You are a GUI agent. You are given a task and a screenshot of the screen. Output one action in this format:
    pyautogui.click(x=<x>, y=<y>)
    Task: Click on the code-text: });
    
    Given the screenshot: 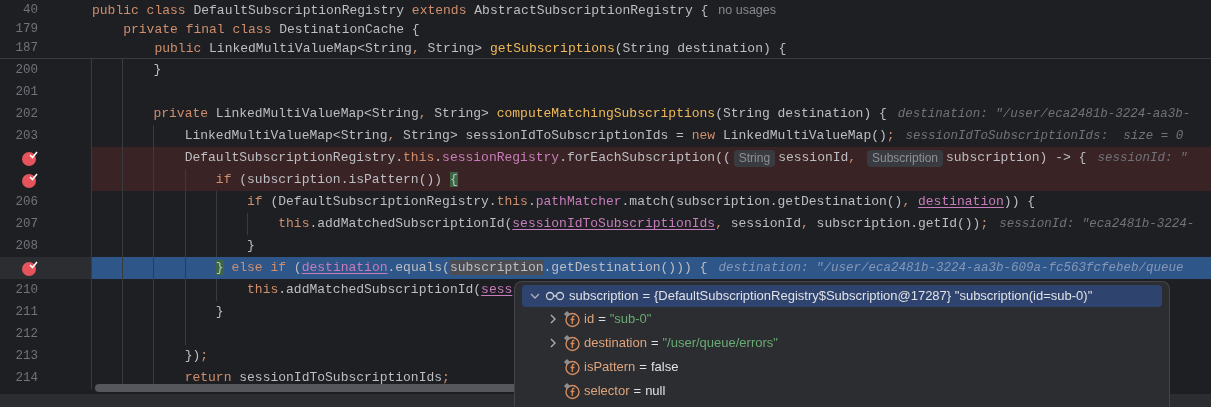 What is the action you would take?
    pyautogui.click(x=196, y=356)
    